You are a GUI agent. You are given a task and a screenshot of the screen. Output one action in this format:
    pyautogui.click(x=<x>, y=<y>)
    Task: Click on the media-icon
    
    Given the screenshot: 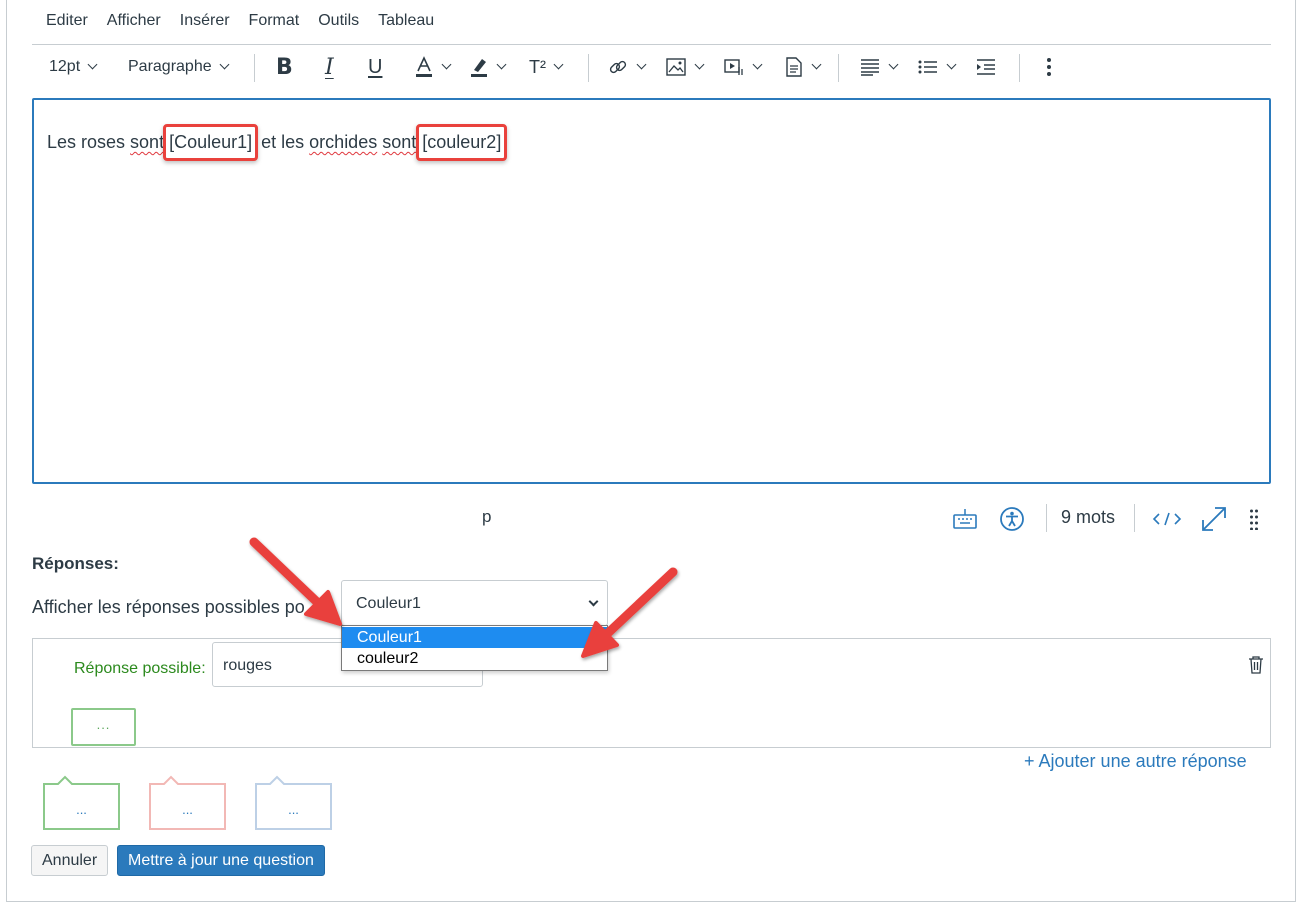 What is the action you would take?
    pyautogui.click(x=733, y=67)
    